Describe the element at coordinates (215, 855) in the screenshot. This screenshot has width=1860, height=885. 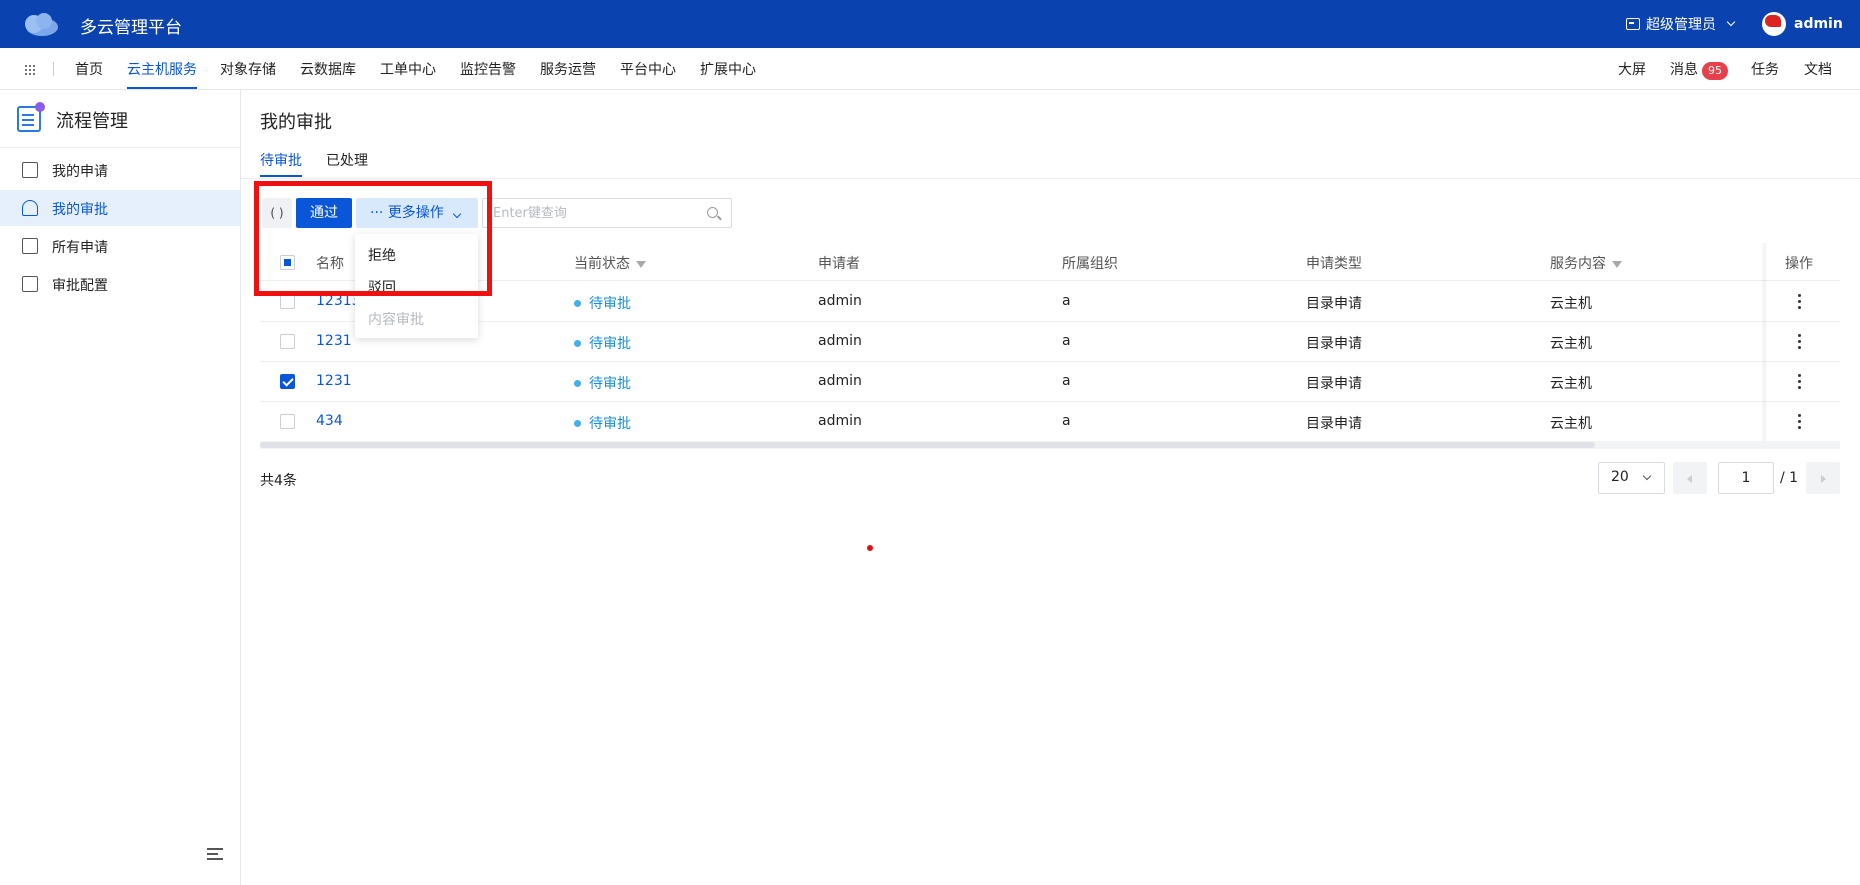
I see `collapse-sidebar-icon` at that location.